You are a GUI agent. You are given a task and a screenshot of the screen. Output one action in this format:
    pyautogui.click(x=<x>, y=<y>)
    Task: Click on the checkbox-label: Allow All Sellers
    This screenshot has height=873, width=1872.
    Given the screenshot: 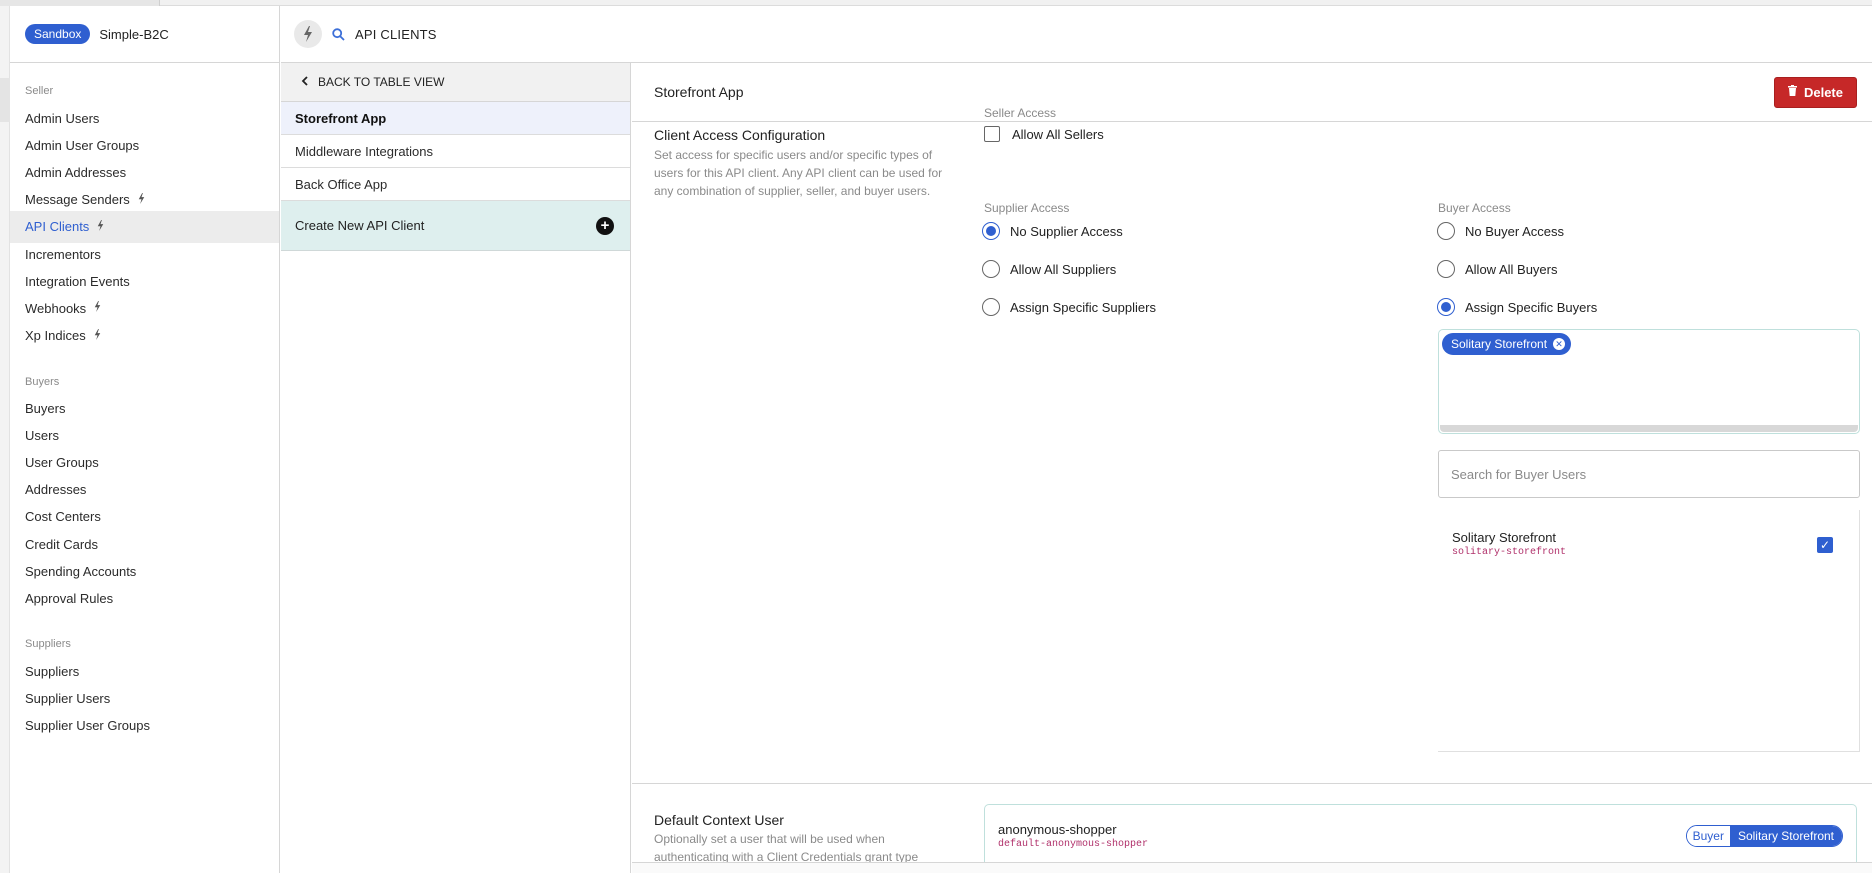 What is the action you would take?
    pyautogui.click(x=1058, y=134)
    